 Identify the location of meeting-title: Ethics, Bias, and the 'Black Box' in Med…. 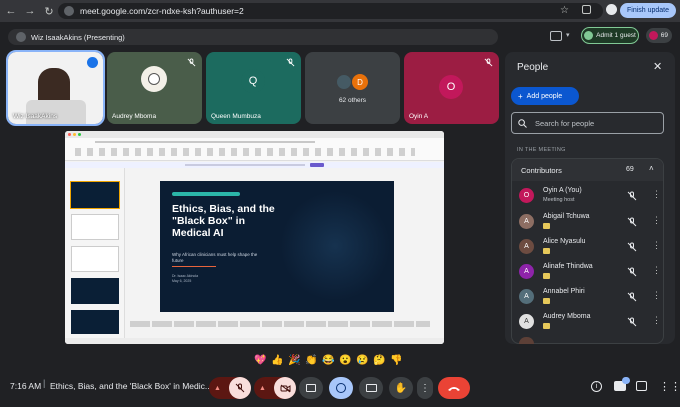
(131, 386).